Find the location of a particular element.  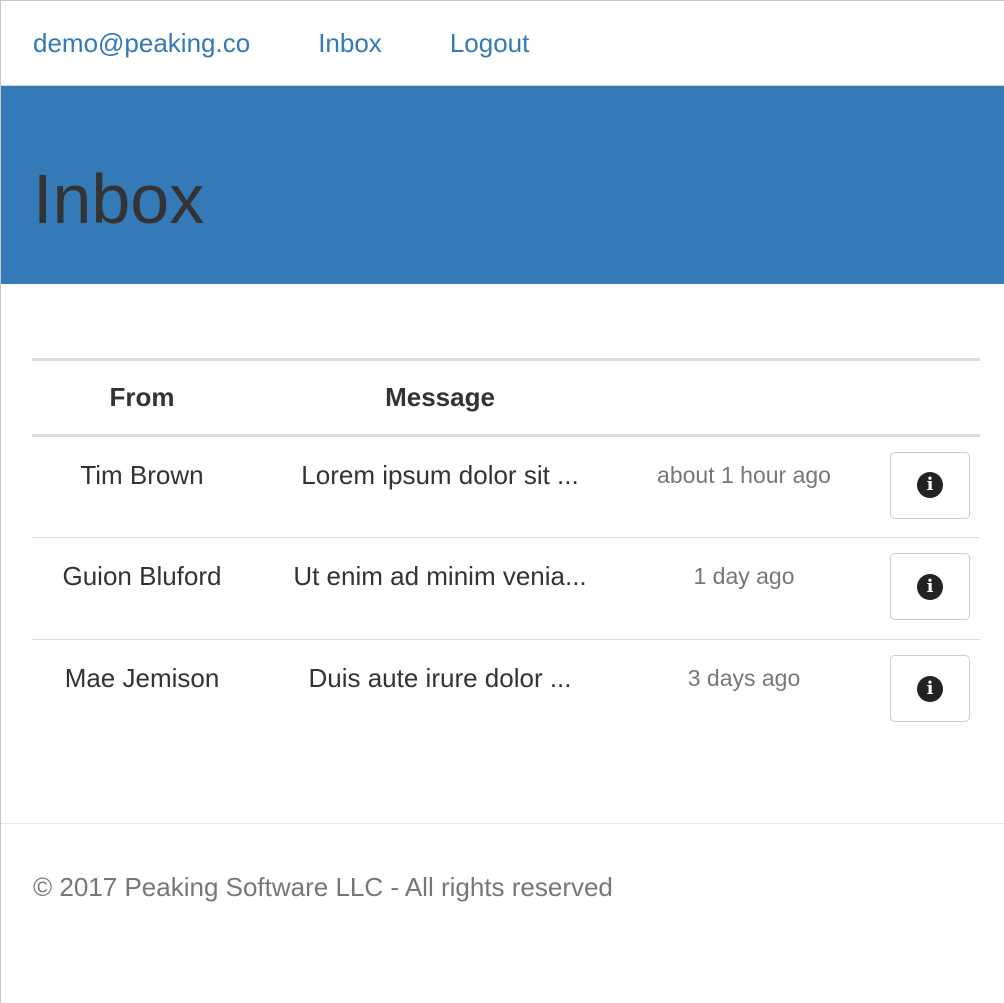

sender-name: Guion Bluford is located at coordinates (142, 576).